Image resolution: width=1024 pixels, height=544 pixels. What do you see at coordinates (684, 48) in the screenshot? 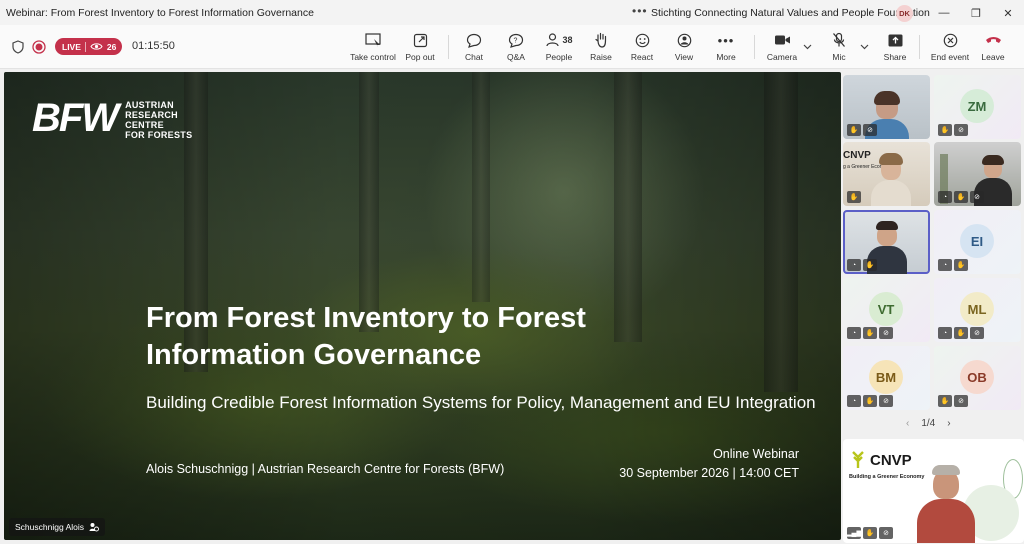
I see `view-button: View` at bounding box center [684, 48].